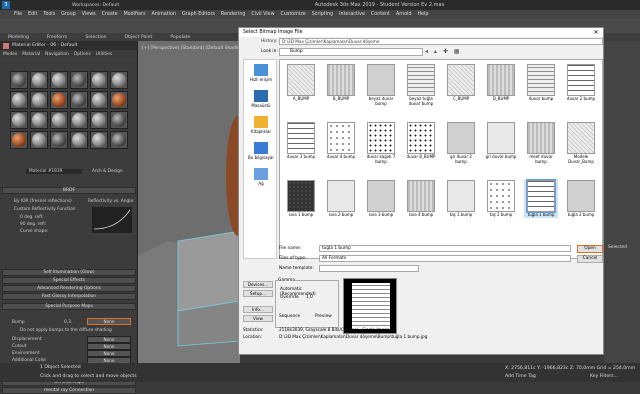 The height and width of the screenshot is (394, 640). I want to click on material-type-button: Arch & Design, so click(107, 171).